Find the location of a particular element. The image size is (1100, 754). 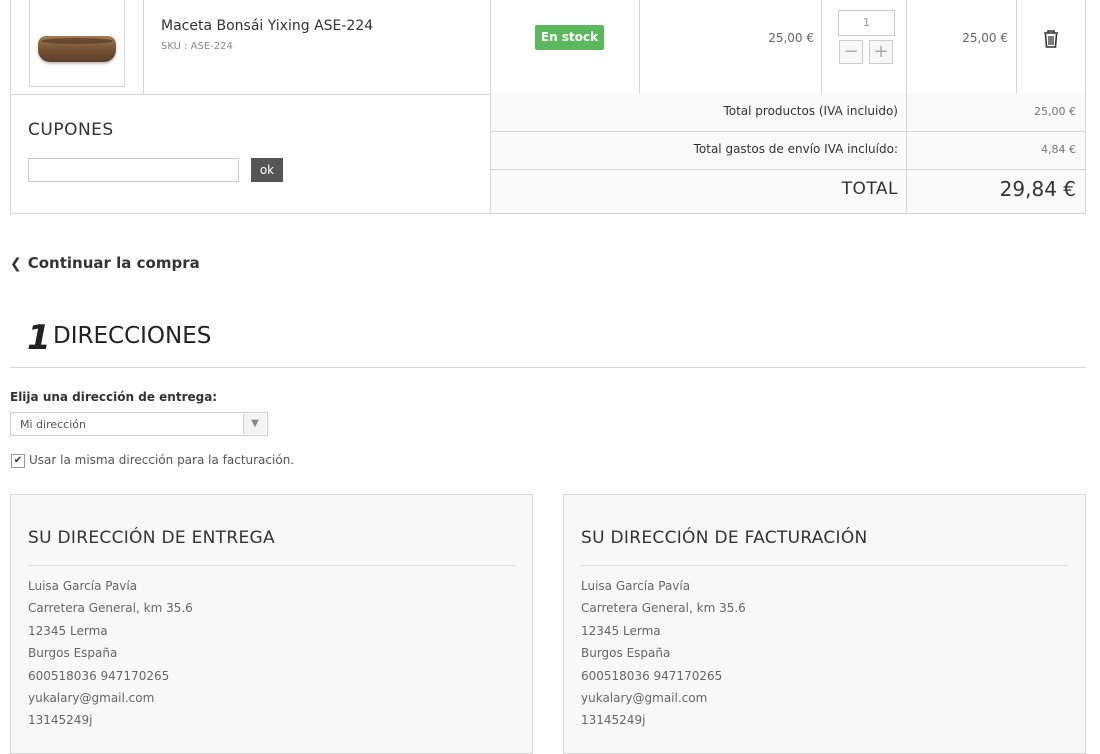

quantity-decrease-button: − is located at coordinates (851, 52).